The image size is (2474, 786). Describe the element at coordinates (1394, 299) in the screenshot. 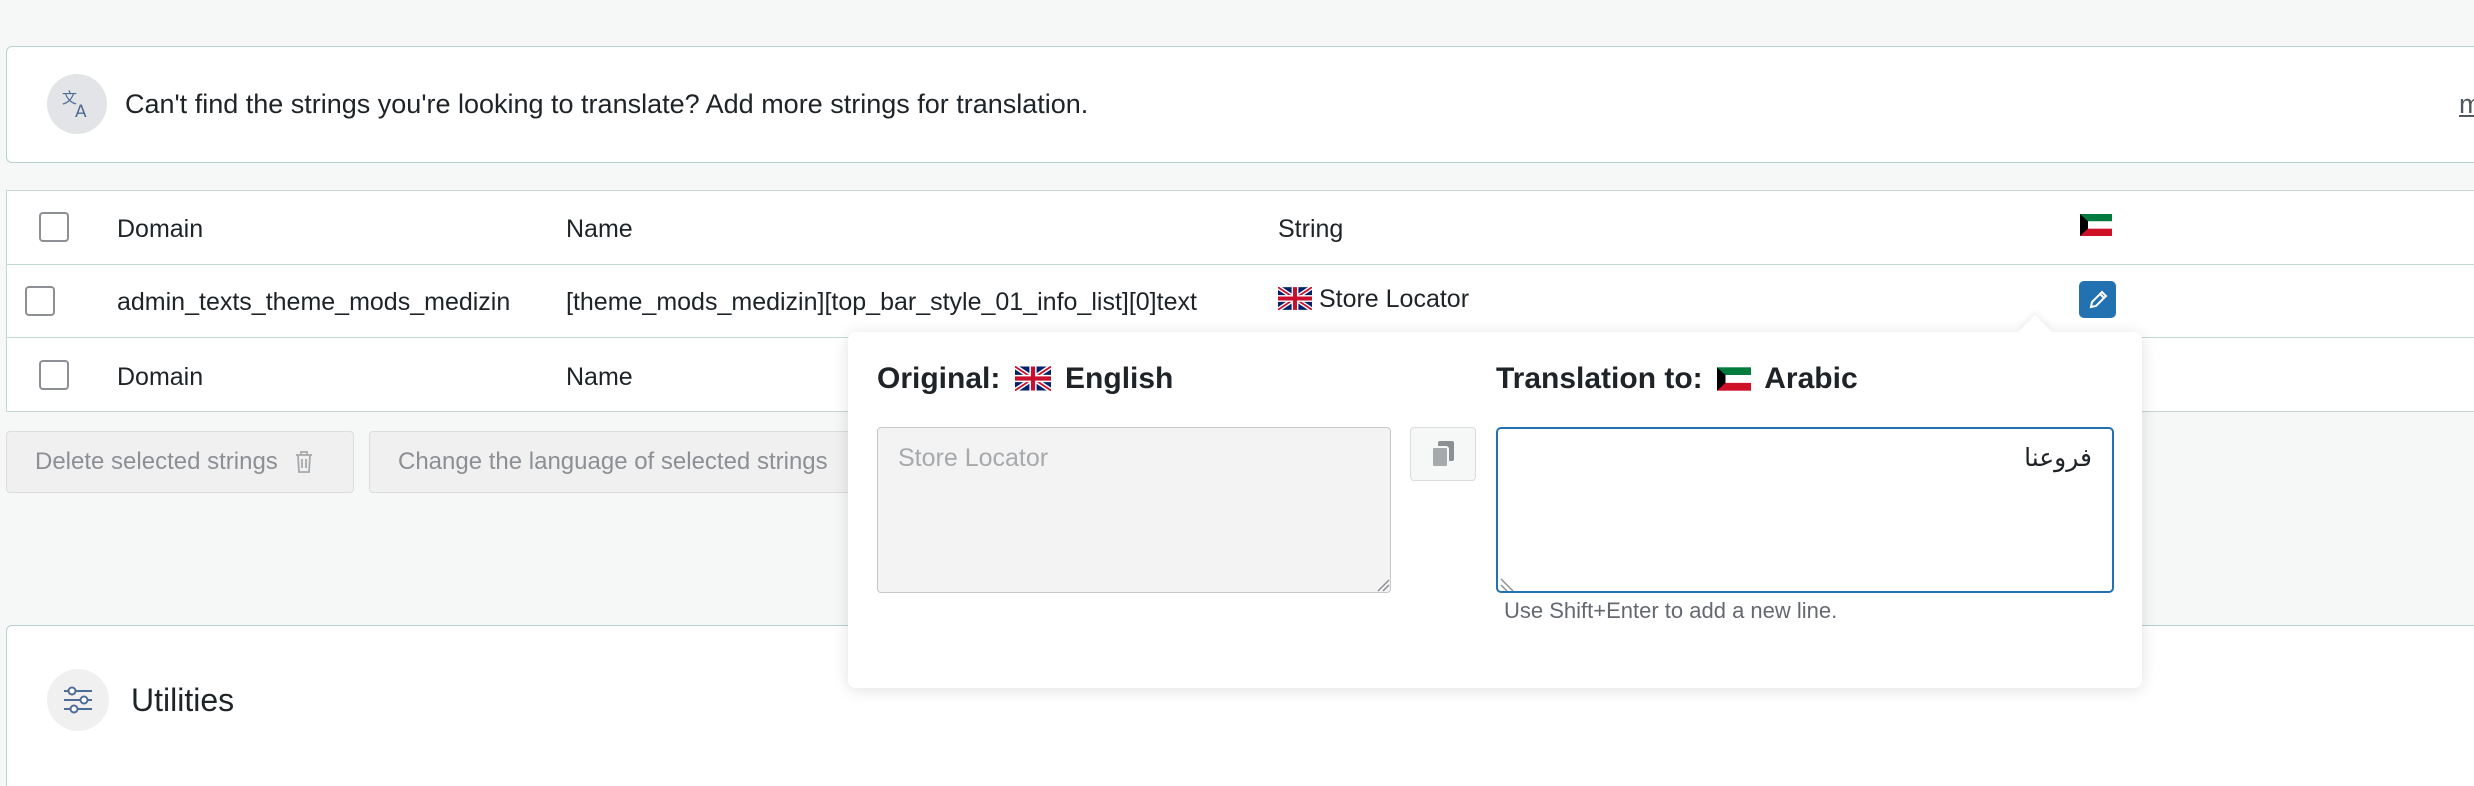

I see `row-string-text: Store Locator` at that location.